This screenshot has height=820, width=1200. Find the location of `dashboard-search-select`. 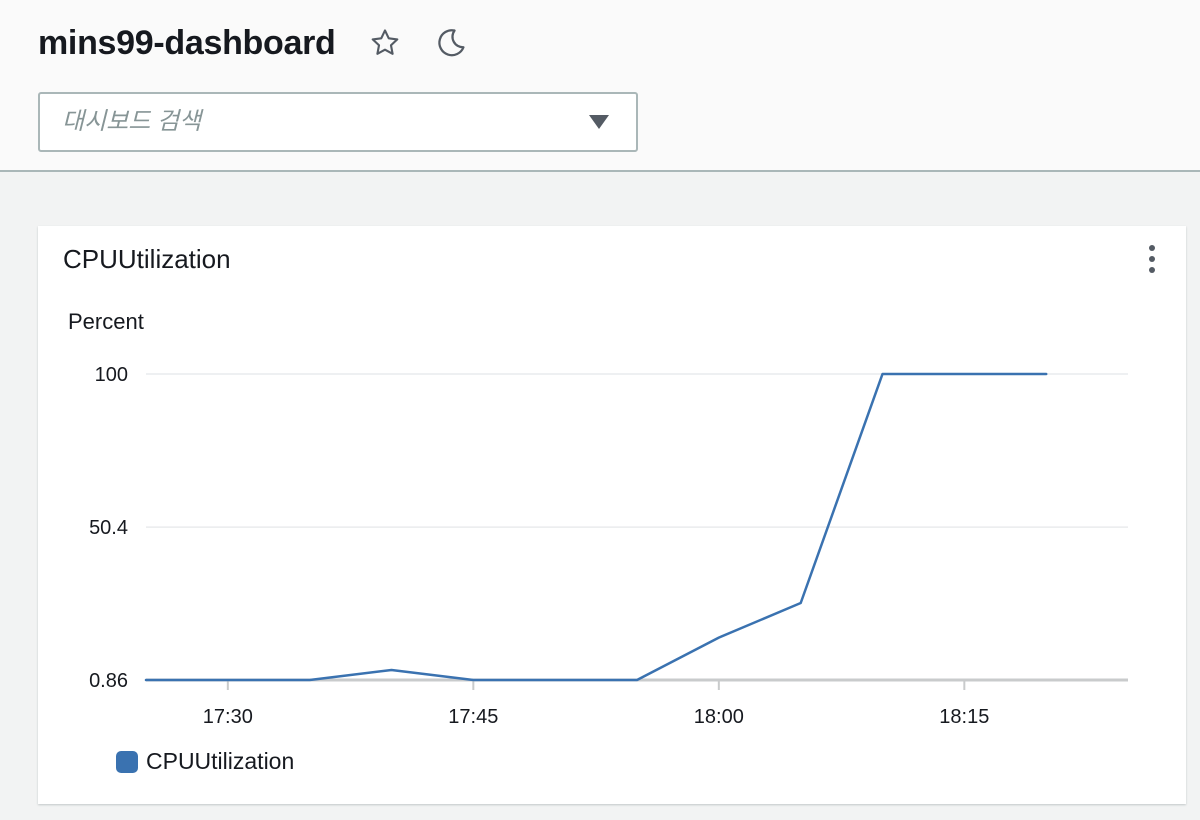

dashboard-search-select is located at coordinates (338, 122).